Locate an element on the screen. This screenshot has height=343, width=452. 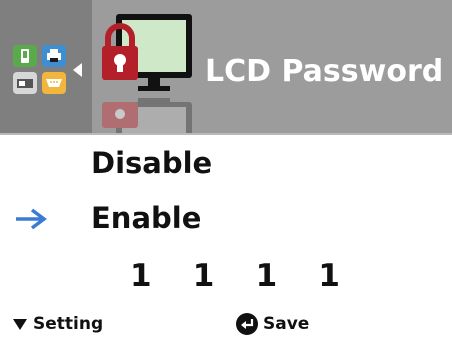
option-disable: Disable is located at coordinates (151, 163).